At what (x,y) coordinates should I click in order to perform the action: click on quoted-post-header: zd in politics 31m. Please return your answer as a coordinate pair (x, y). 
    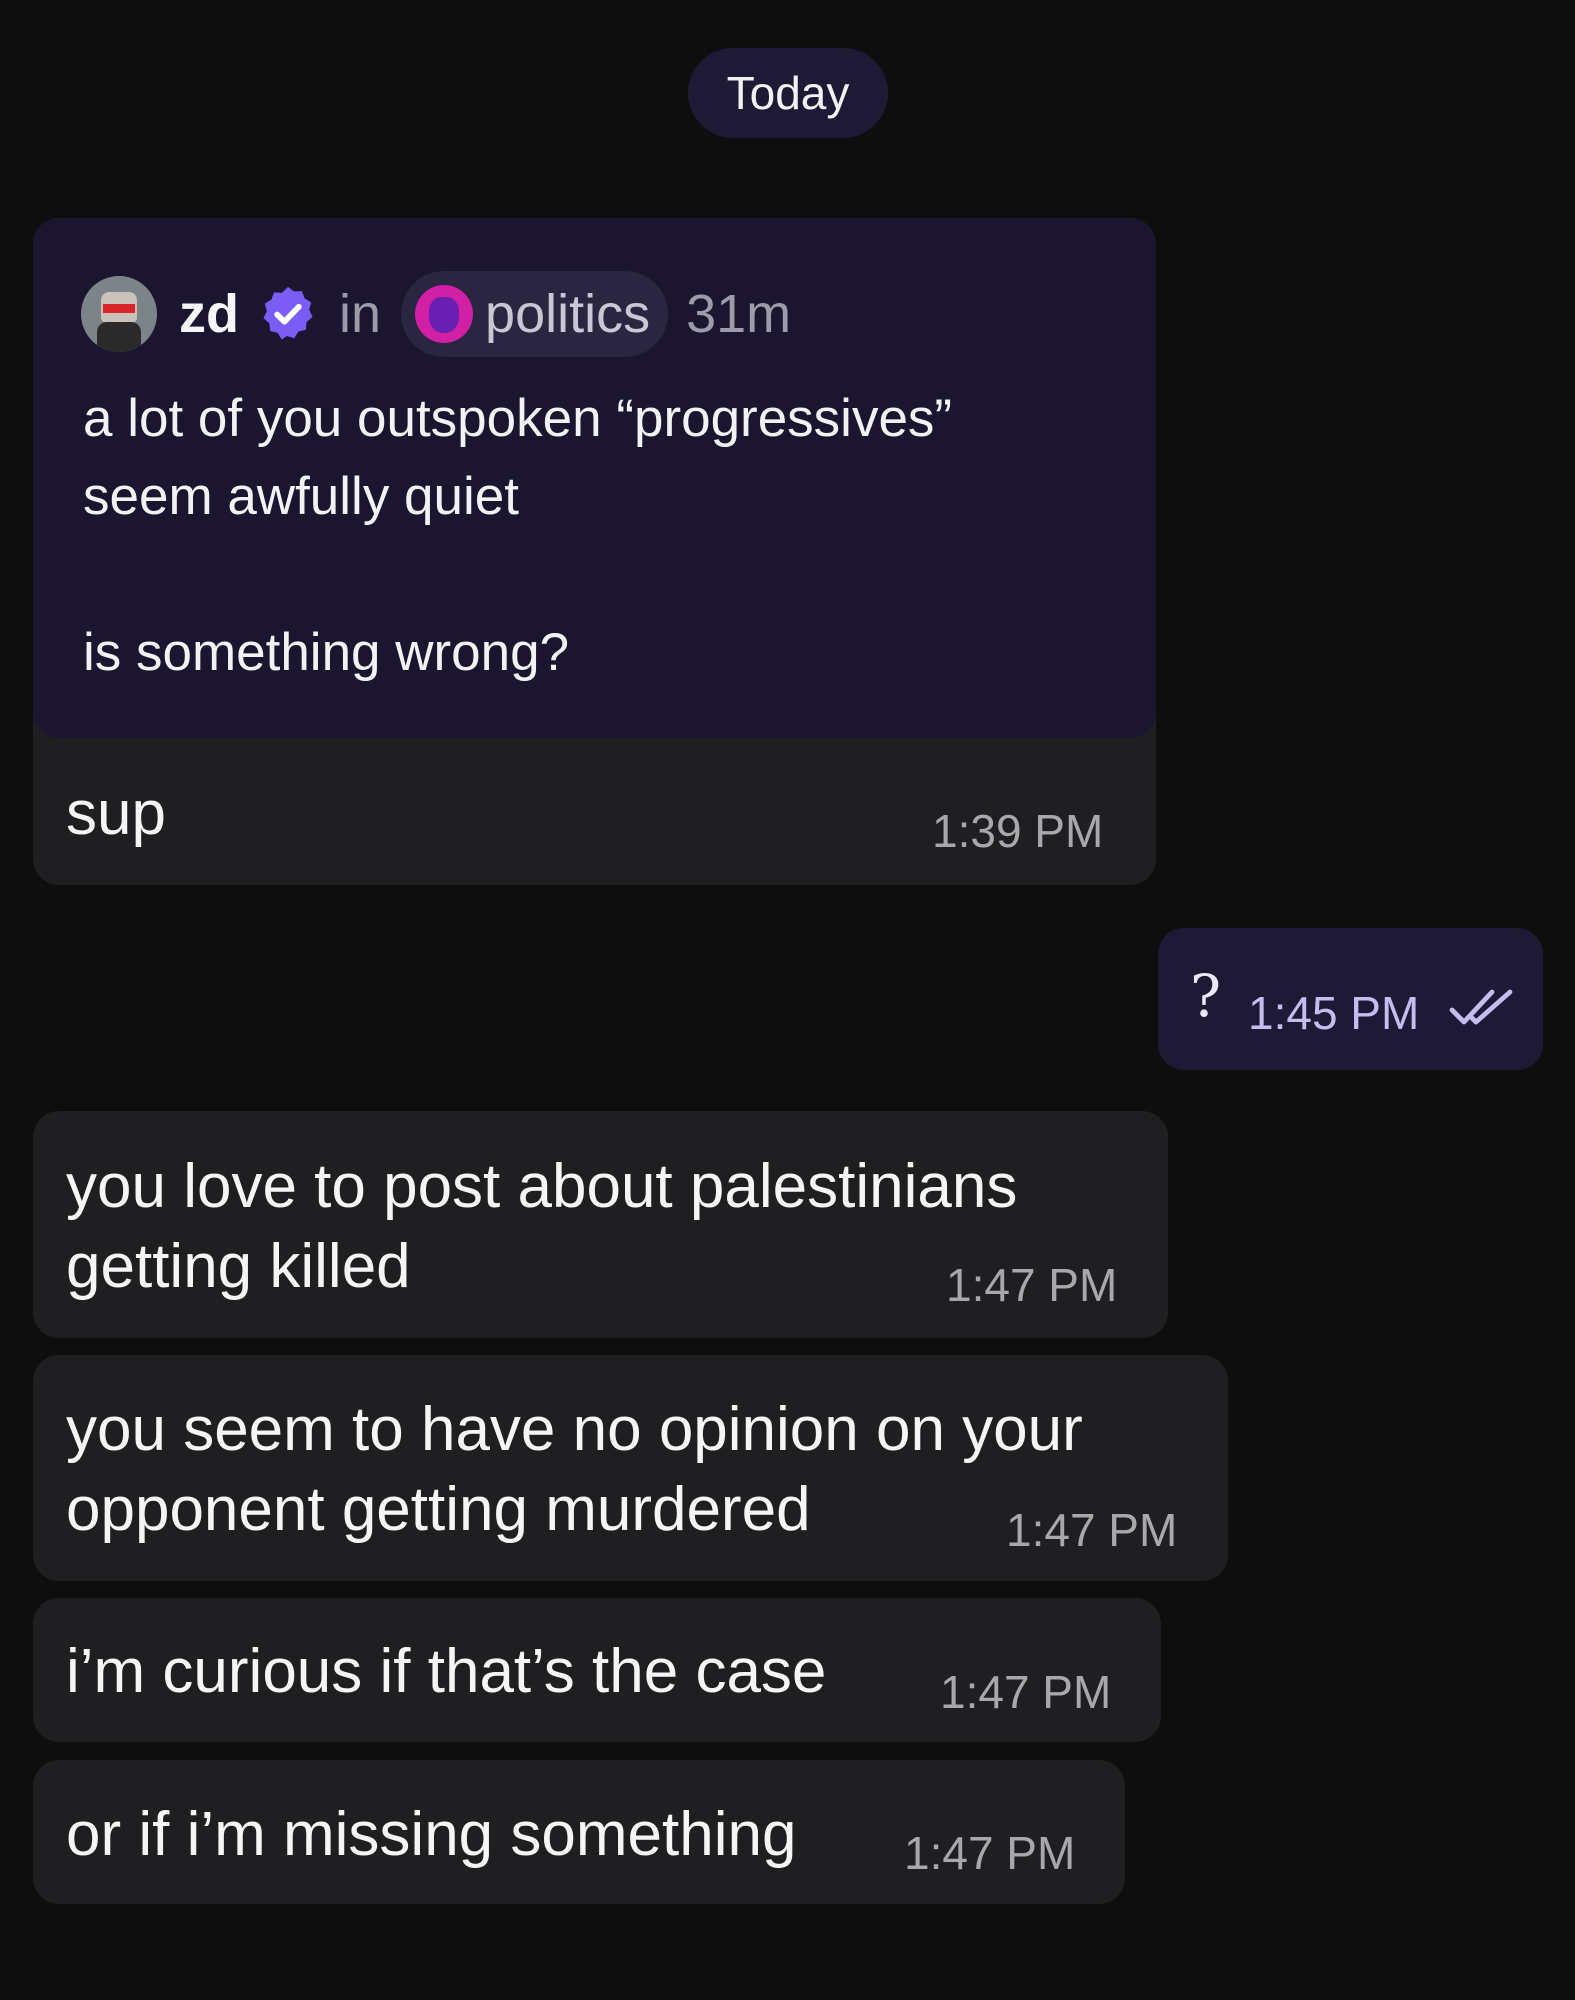
    Looking at the image, I should click on (436, 314).